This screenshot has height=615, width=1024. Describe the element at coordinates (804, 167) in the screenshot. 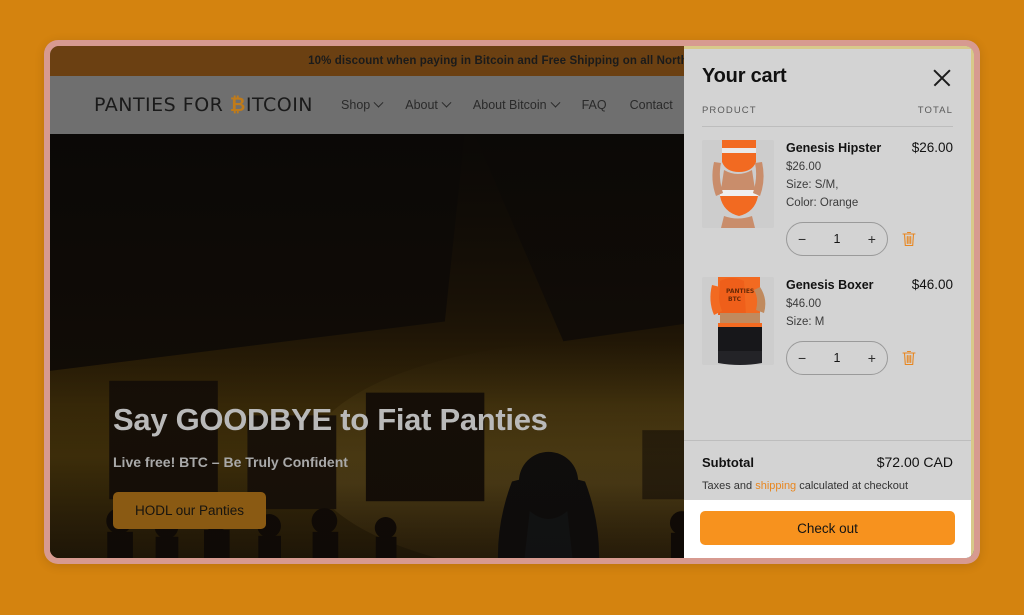

I see `cart-item-unit-price: $26.00` at that location.